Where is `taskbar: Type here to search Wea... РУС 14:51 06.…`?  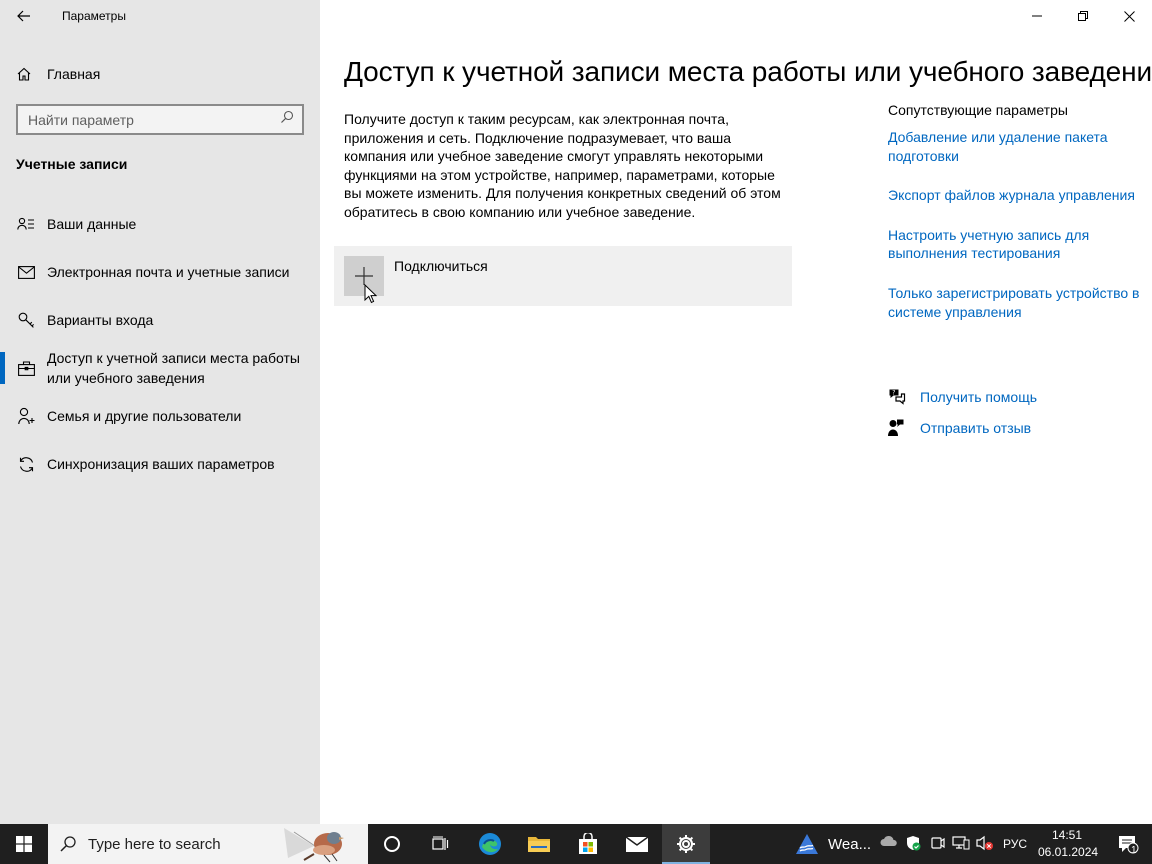 taskbar: Type here to search Wea... РУС 14:51 06.… is located at coordinates (576, 844).